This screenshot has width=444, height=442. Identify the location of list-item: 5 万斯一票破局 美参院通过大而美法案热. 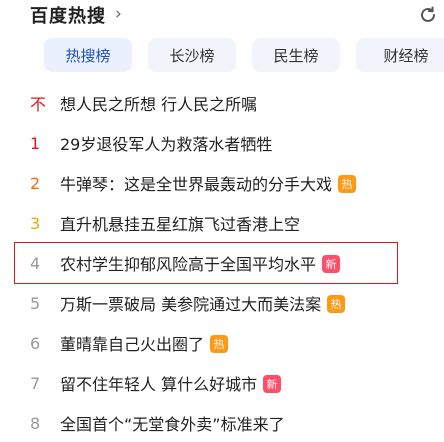
(222, 303).